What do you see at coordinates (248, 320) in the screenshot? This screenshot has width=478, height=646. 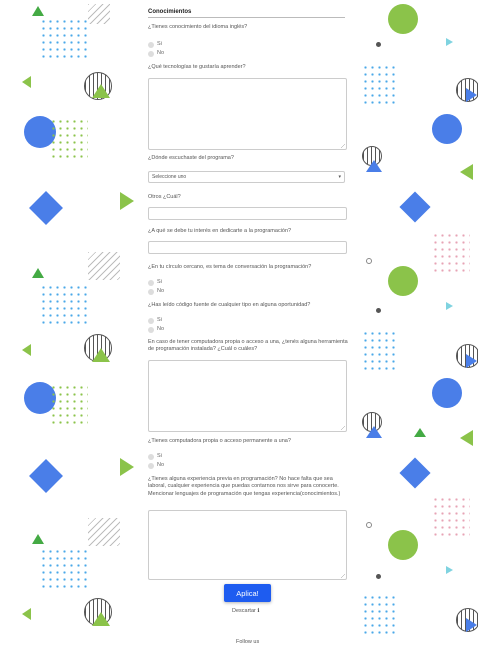 I see `read-code-option-si: Si` at bounding box center [248, 320].